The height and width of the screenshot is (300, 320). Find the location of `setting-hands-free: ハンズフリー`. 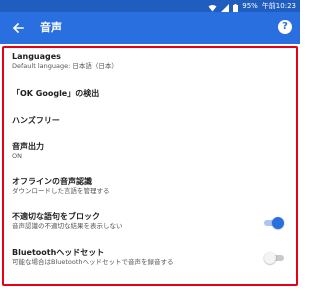

setting-hands-free: ハンズフリー is located at coordinates (150, 121).